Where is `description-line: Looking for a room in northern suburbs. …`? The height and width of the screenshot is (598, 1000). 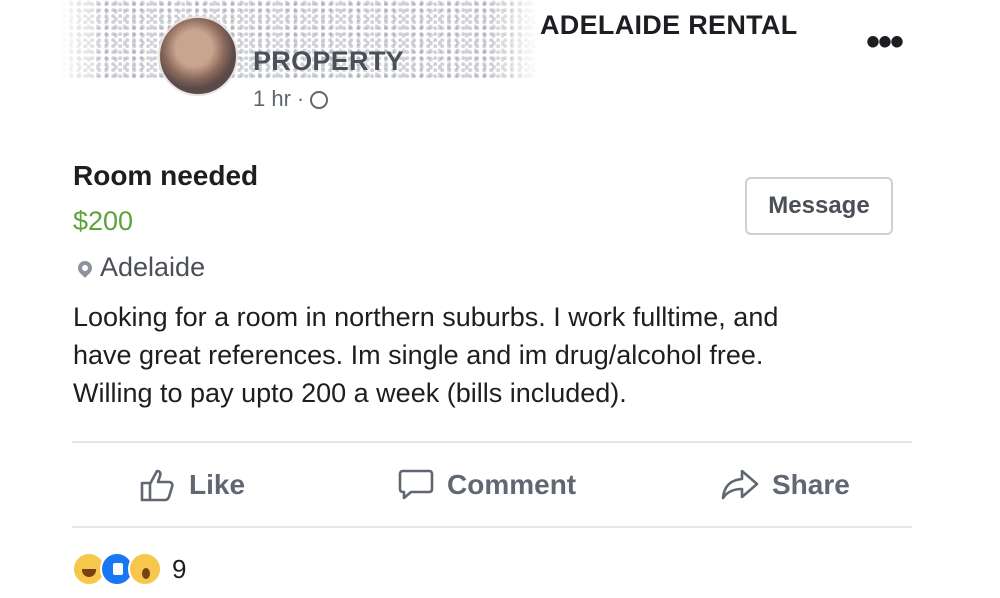 description-line: Looking for a room in northern suburbs. … is located at coordinates (426, 317).